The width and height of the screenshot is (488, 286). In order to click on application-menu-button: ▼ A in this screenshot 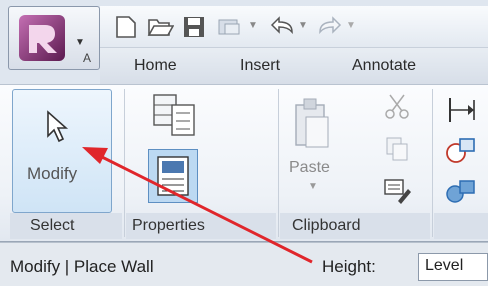, I will do `click(54, 38)`.